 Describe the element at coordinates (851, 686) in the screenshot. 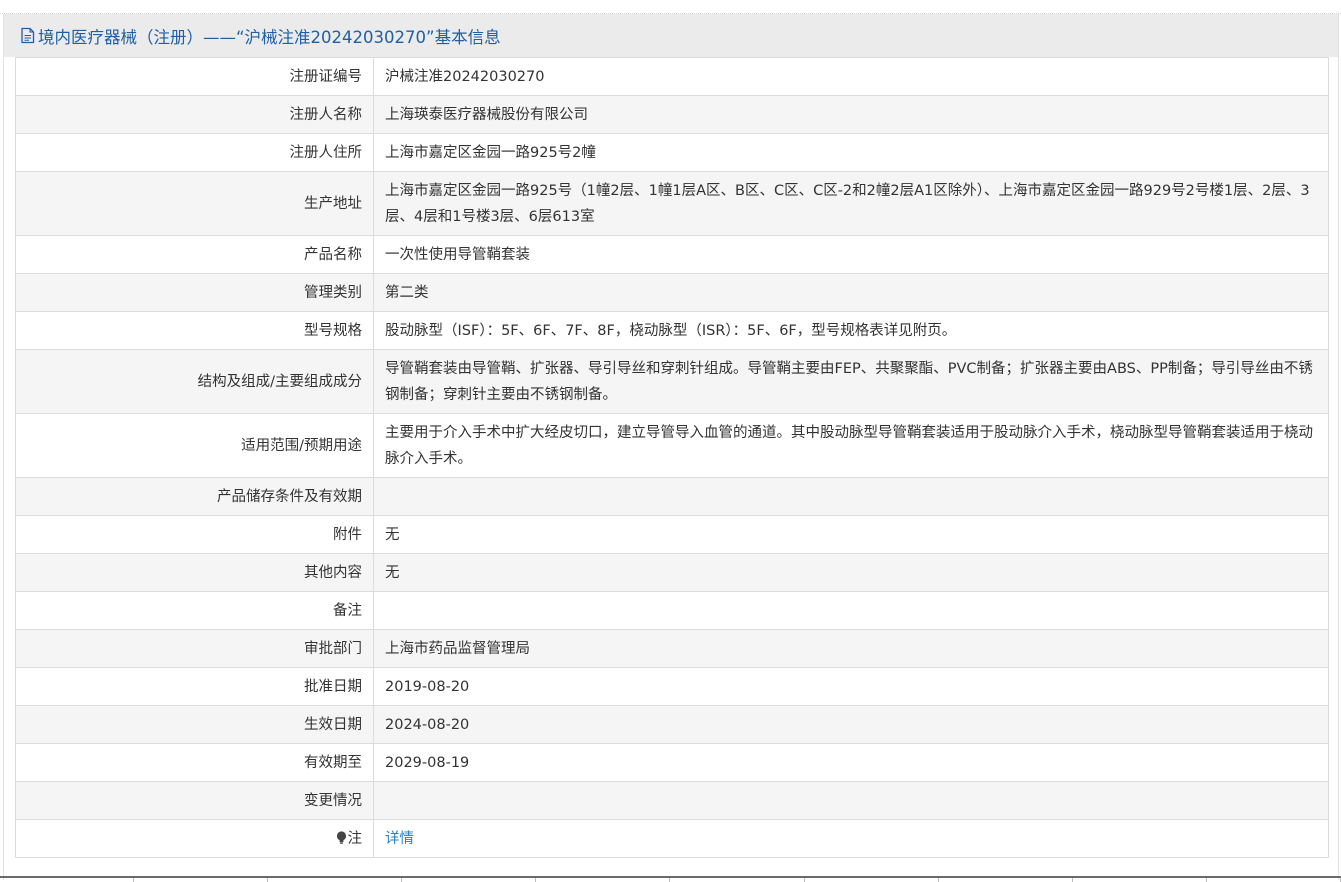

I see `row-value: 2019-08-20` at that location.